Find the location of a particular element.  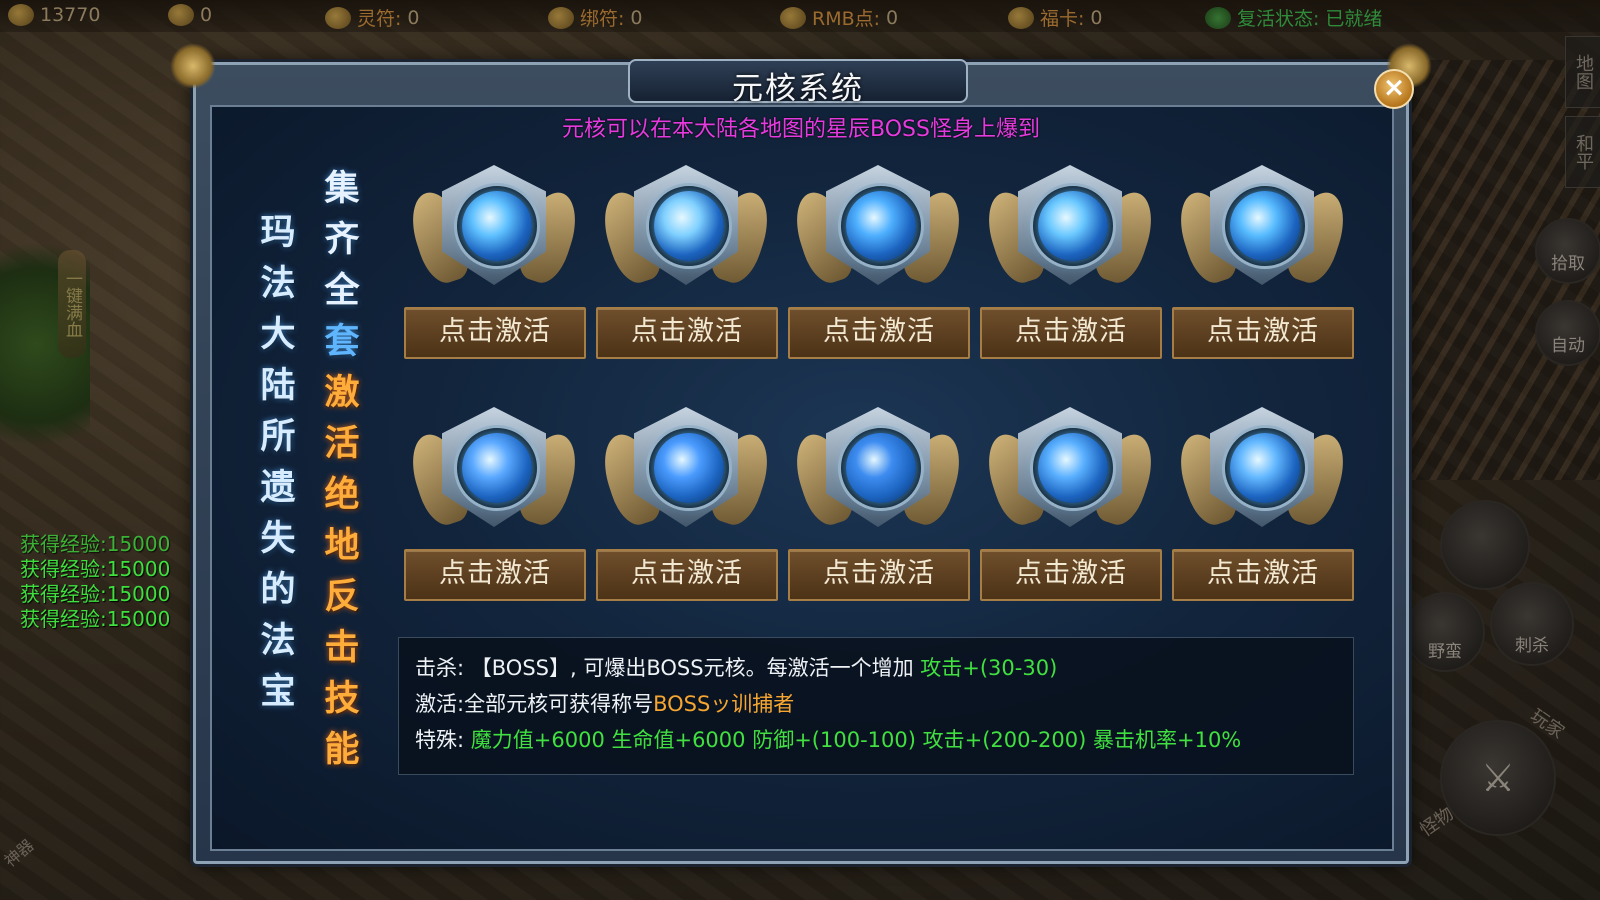

close-icon: × is located at coordinates (1394, 87).